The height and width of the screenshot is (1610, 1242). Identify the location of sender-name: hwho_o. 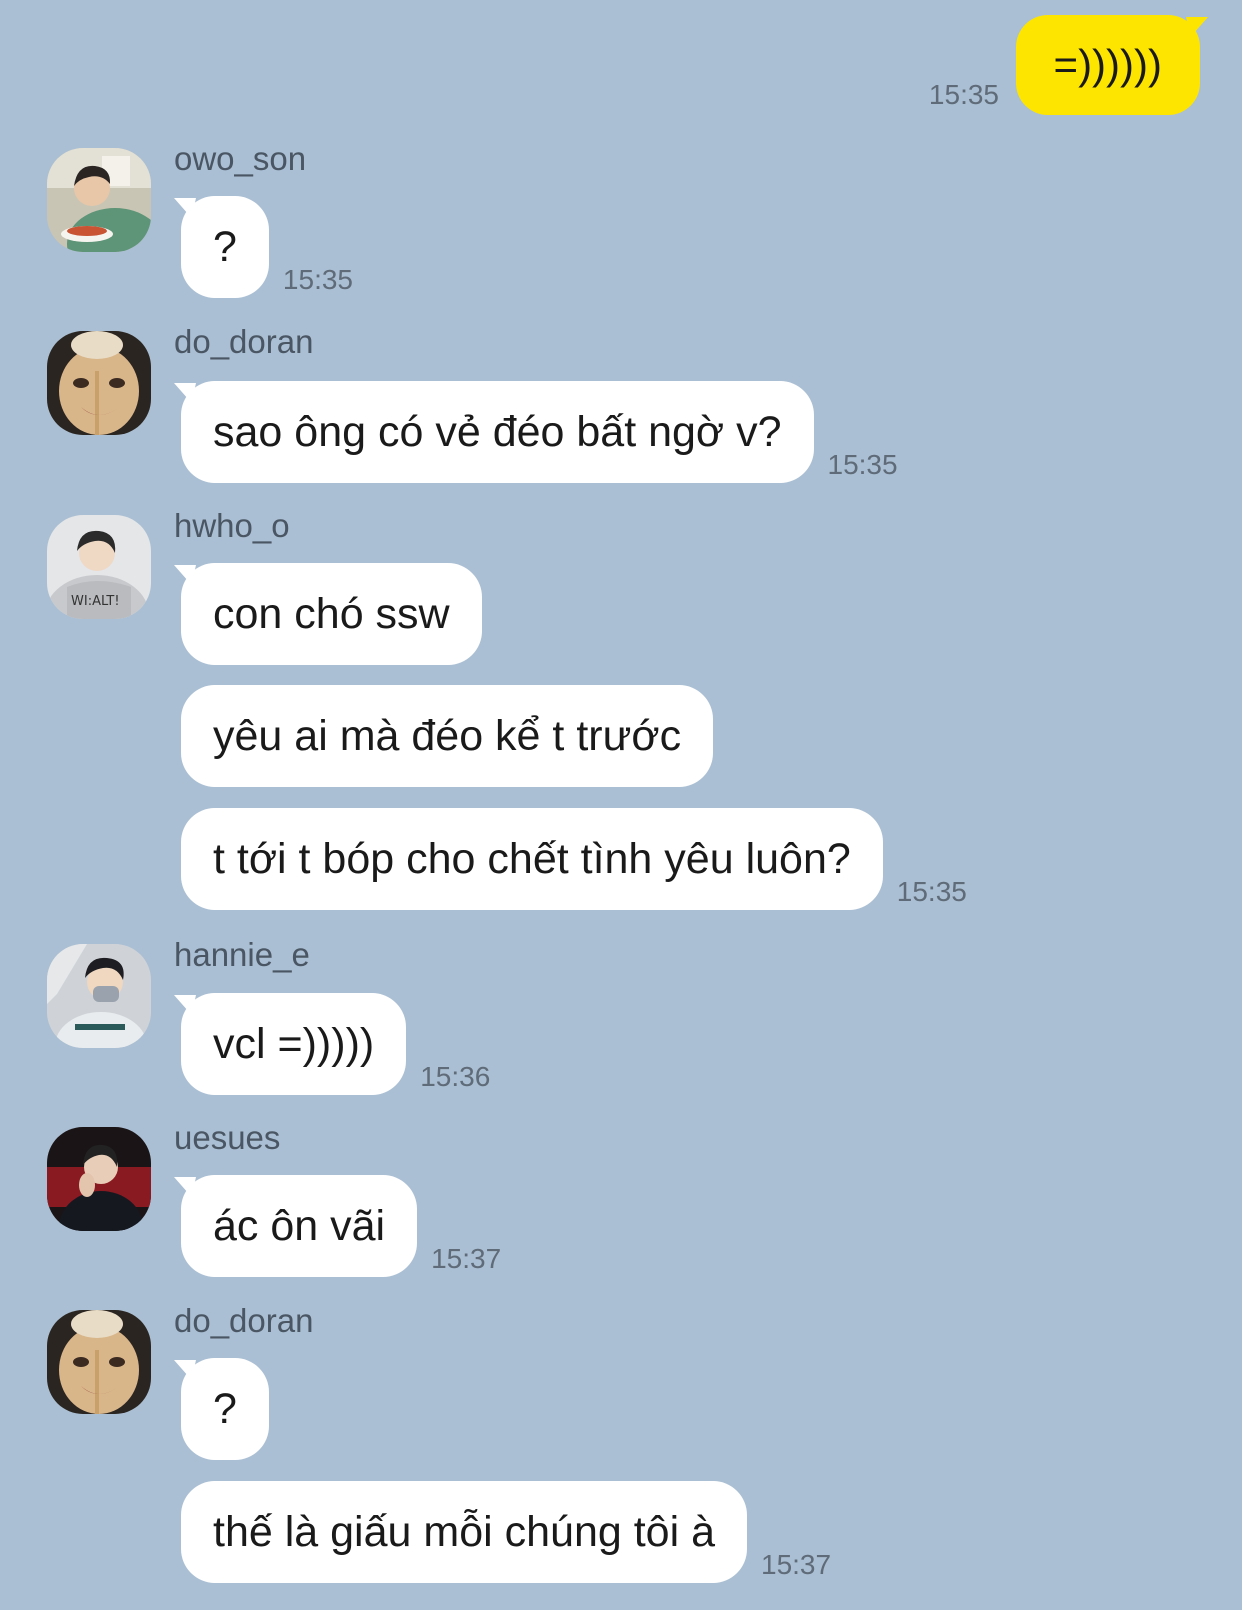
(232, 525).